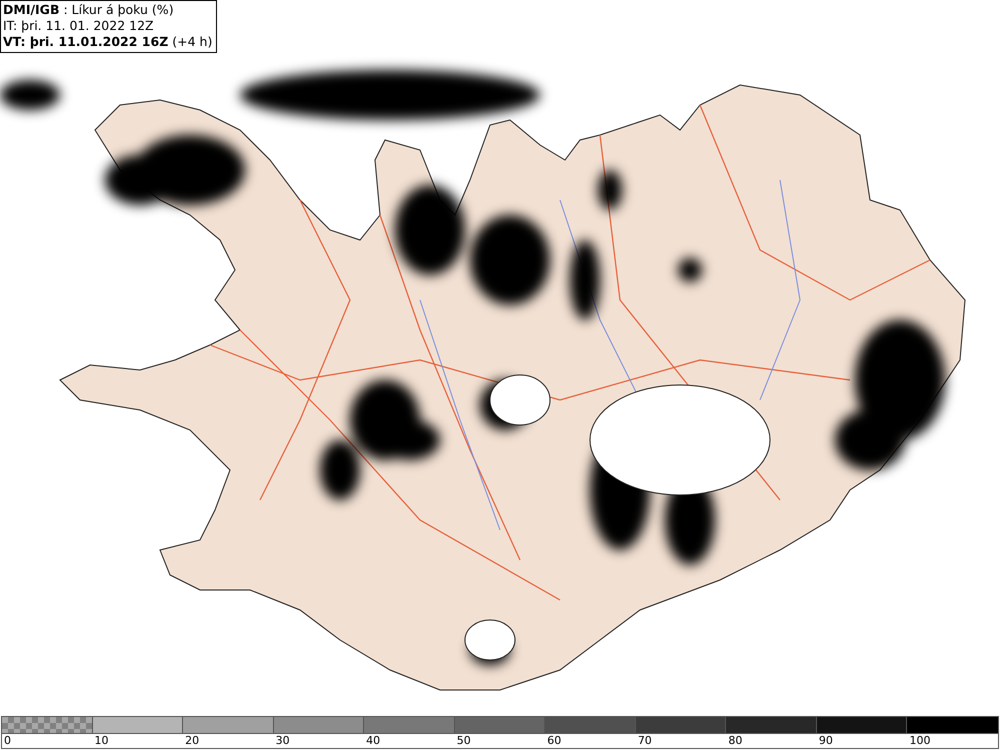 This screenshot has height=750, width=1000. What do you see at coordinates (825, 740) in the screenshot?
I see `legend-label: 90` at bounding box center [825, 740].